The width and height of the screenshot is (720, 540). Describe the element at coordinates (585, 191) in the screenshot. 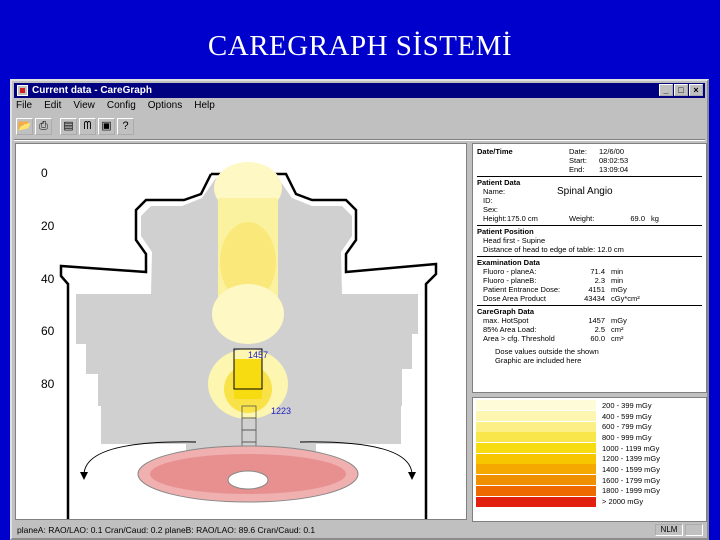

I see `name-value: Spinal Angio` at that location.